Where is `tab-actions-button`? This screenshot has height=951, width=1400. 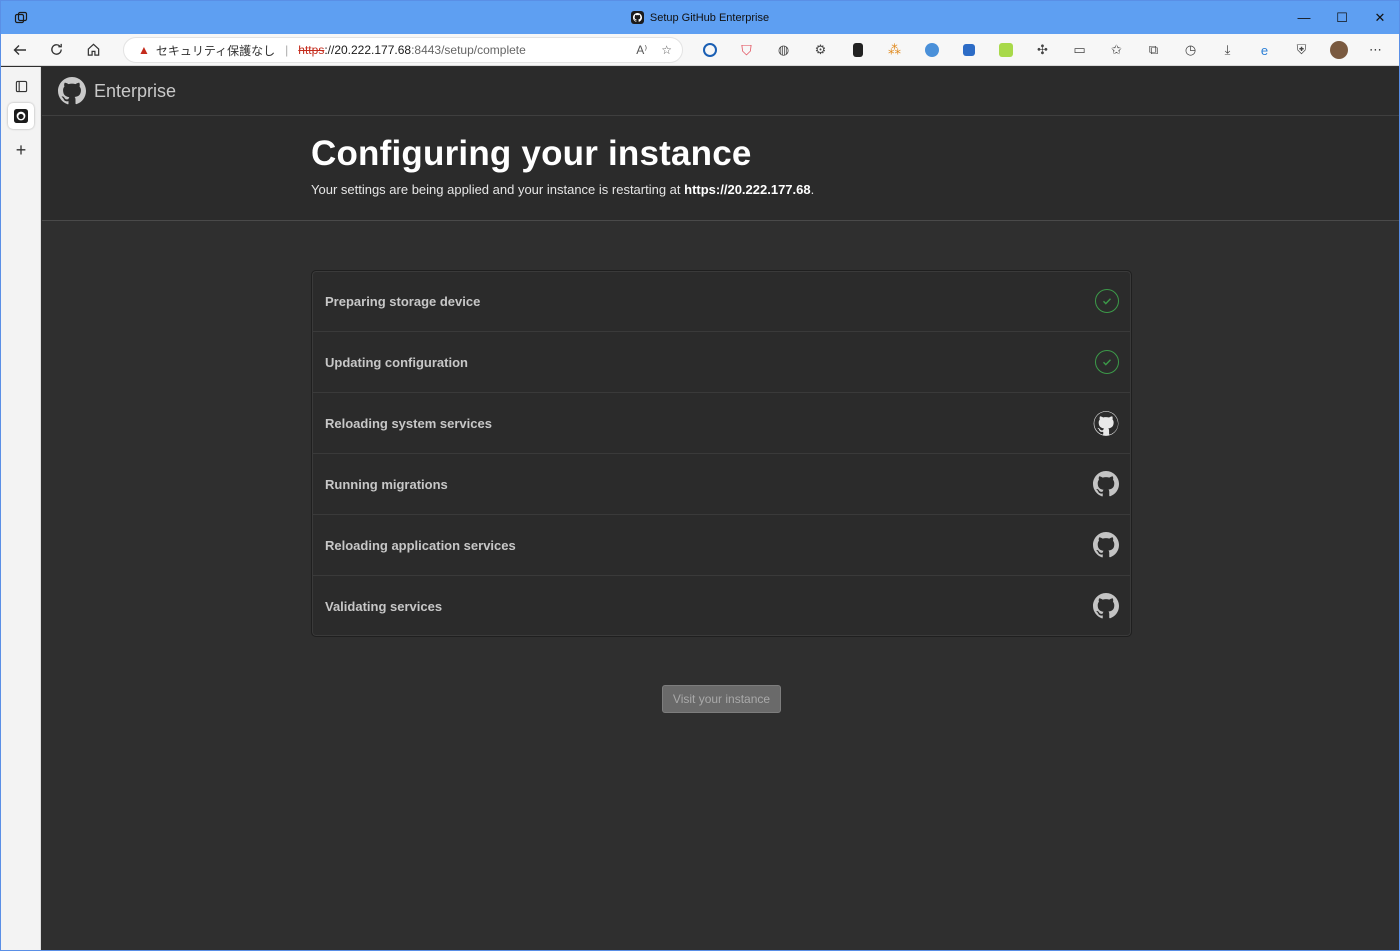
tab-actions-button is located at coordinates (21, 86).